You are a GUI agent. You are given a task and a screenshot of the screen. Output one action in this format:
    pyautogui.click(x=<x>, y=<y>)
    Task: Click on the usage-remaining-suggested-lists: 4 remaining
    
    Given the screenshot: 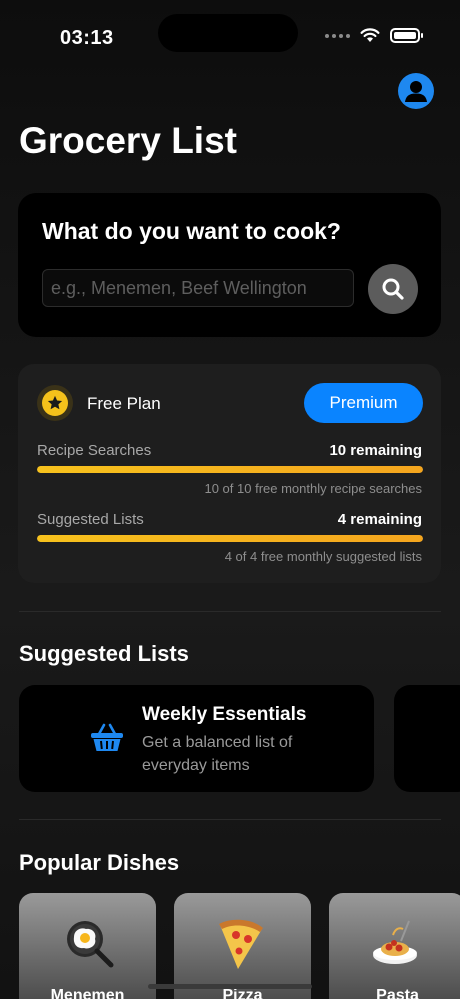 What is the action you would take?
    pyautogui.click(x=379, y=519)
    